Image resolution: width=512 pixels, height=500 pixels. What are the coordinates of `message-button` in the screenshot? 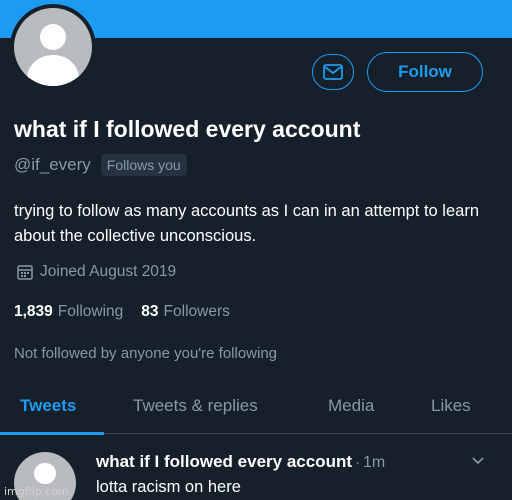 It's located at (333, 72).